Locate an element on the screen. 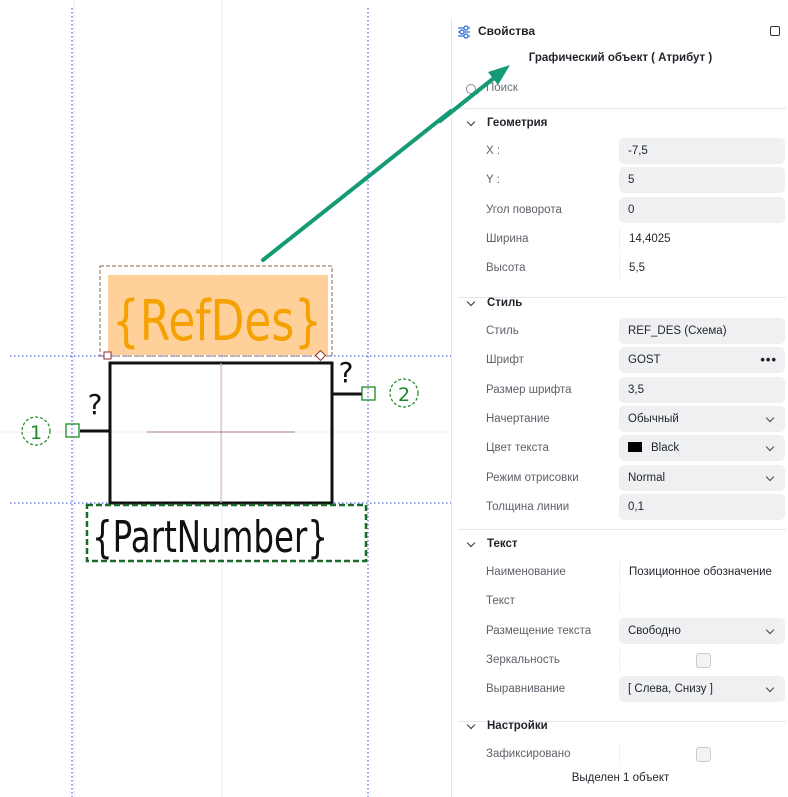  property-label: Начертание is located at coordinates (518, 418).